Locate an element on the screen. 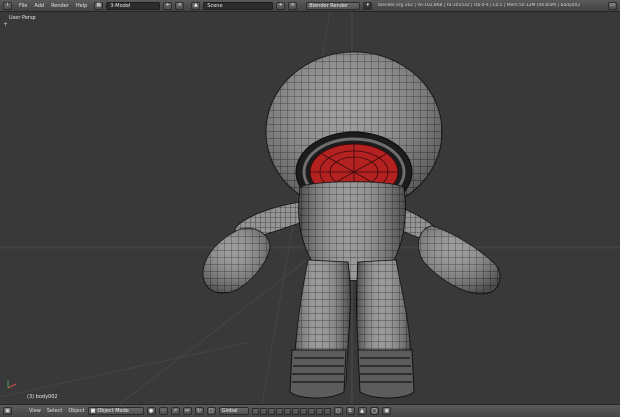  menu-file: File is located at coordinates (23, 6).